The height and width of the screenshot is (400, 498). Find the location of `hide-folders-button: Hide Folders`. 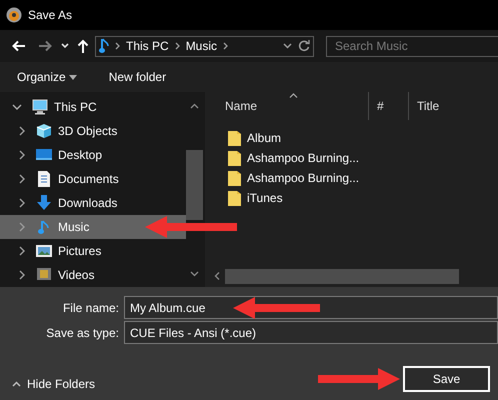

hide-folders-button: Hide Folders is located at coordinates (54, 384).